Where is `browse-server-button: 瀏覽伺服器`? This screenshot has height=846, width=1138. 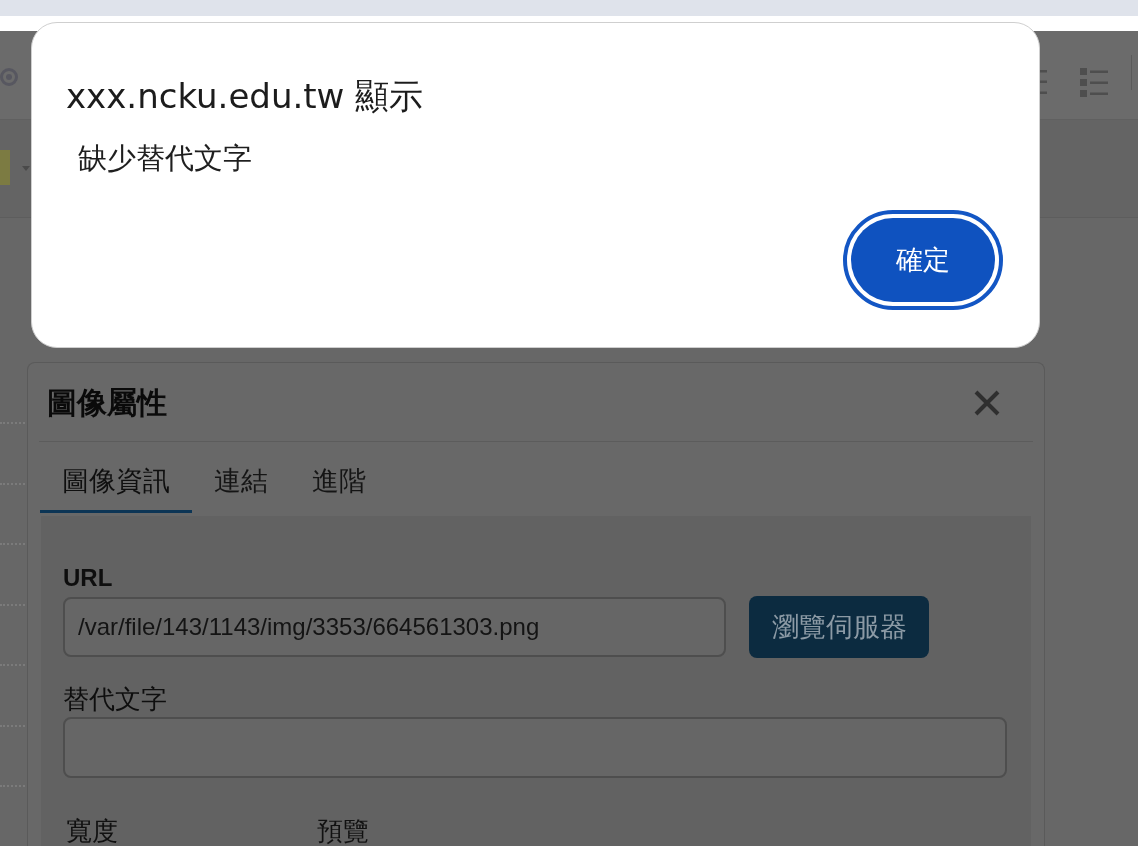
browse-server-button: 瀏覽伺服器 is located at coordinates (839, 627).